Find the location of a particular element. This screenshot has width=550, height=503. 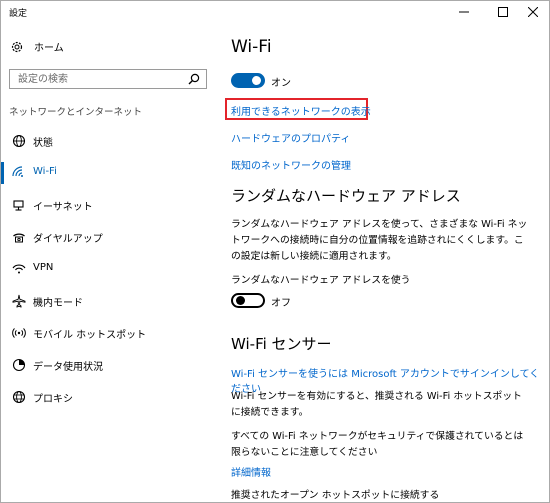

sidebar-item-dialup: ダイヤルアップ is located at coordinates (106, 237).